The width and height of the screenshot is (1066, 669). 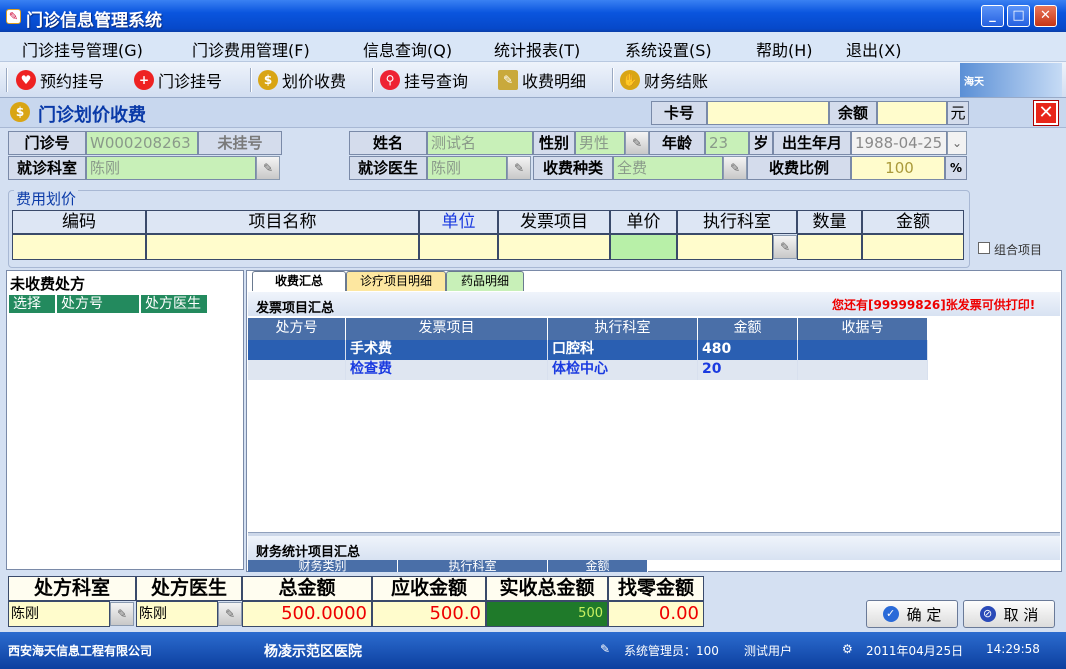 What do you see at coordinates (485, 281) in the screenshot?
I see `tab-drug-details: 药品明细` at bounding box center [485, 281].